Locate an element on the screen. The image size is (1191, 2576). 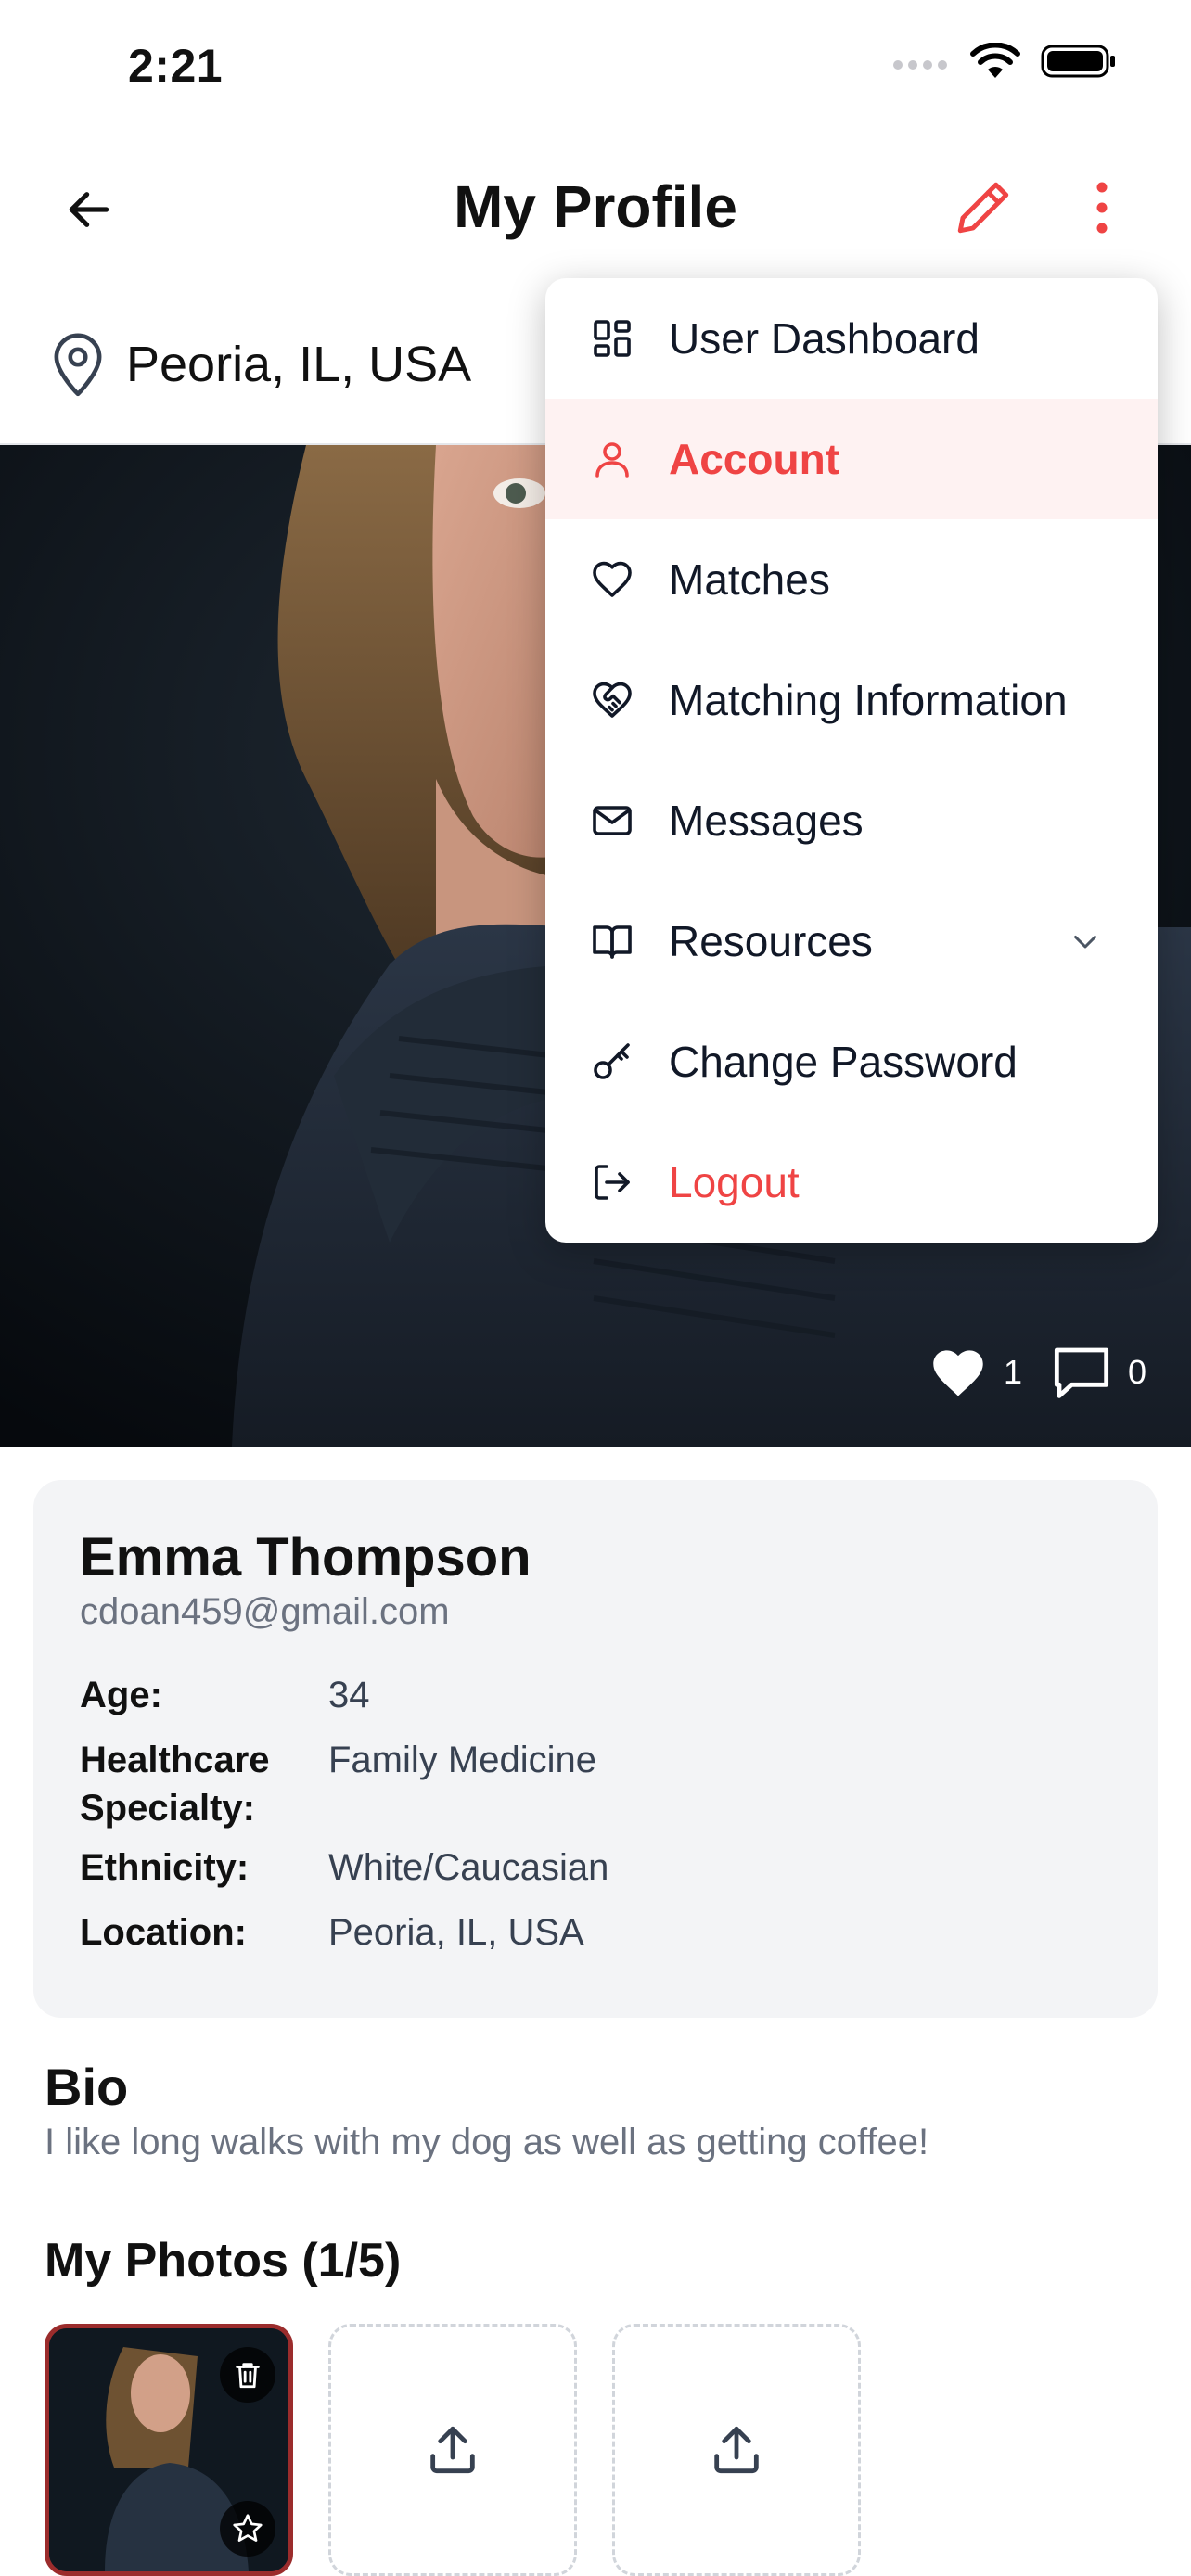
status-bar: 2:21 is located at coordinates (595, 69).